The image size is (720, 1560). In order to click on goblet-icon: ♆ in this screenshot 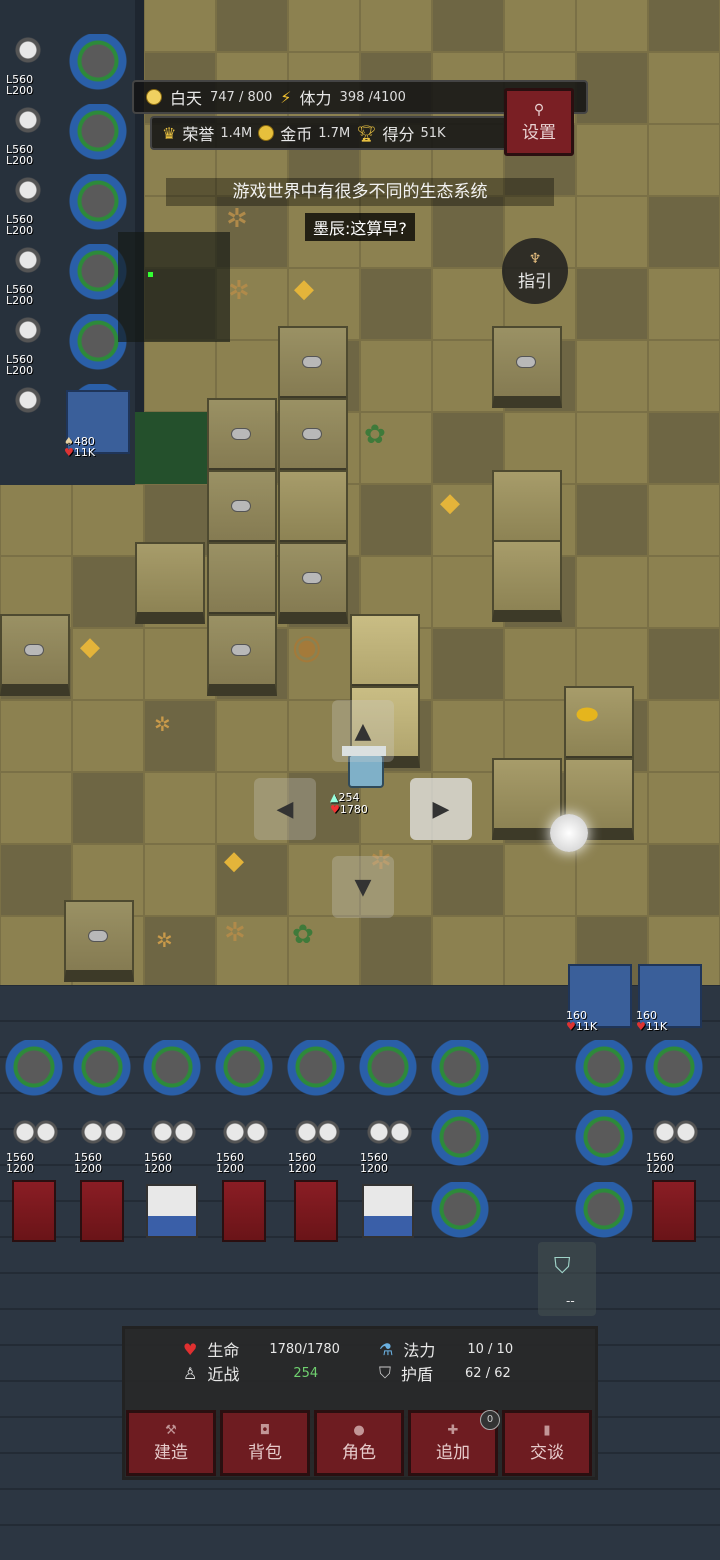, I will do `click(535, 258)`.